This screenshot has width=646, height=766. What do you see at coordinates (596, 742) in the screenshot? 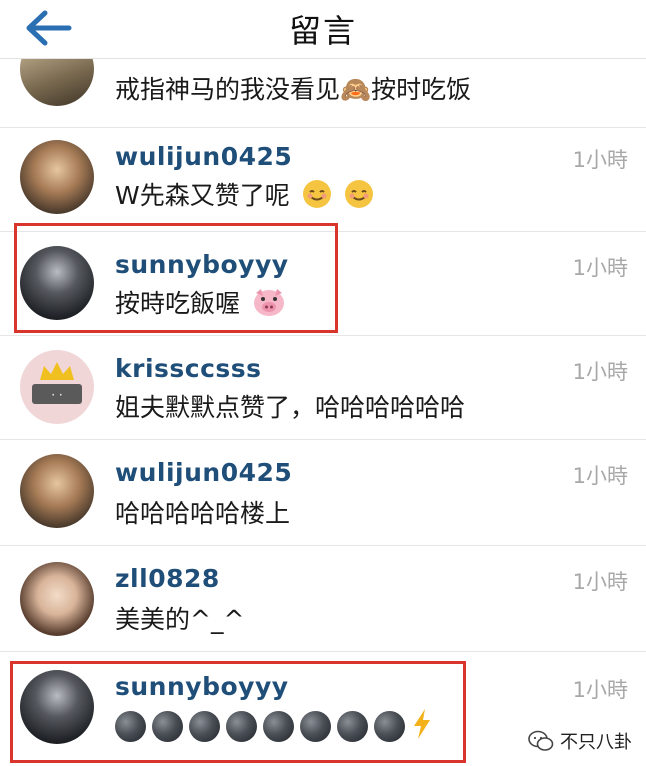
I see `watermark-text: 不只八卦` at bounding box center [596, 742].